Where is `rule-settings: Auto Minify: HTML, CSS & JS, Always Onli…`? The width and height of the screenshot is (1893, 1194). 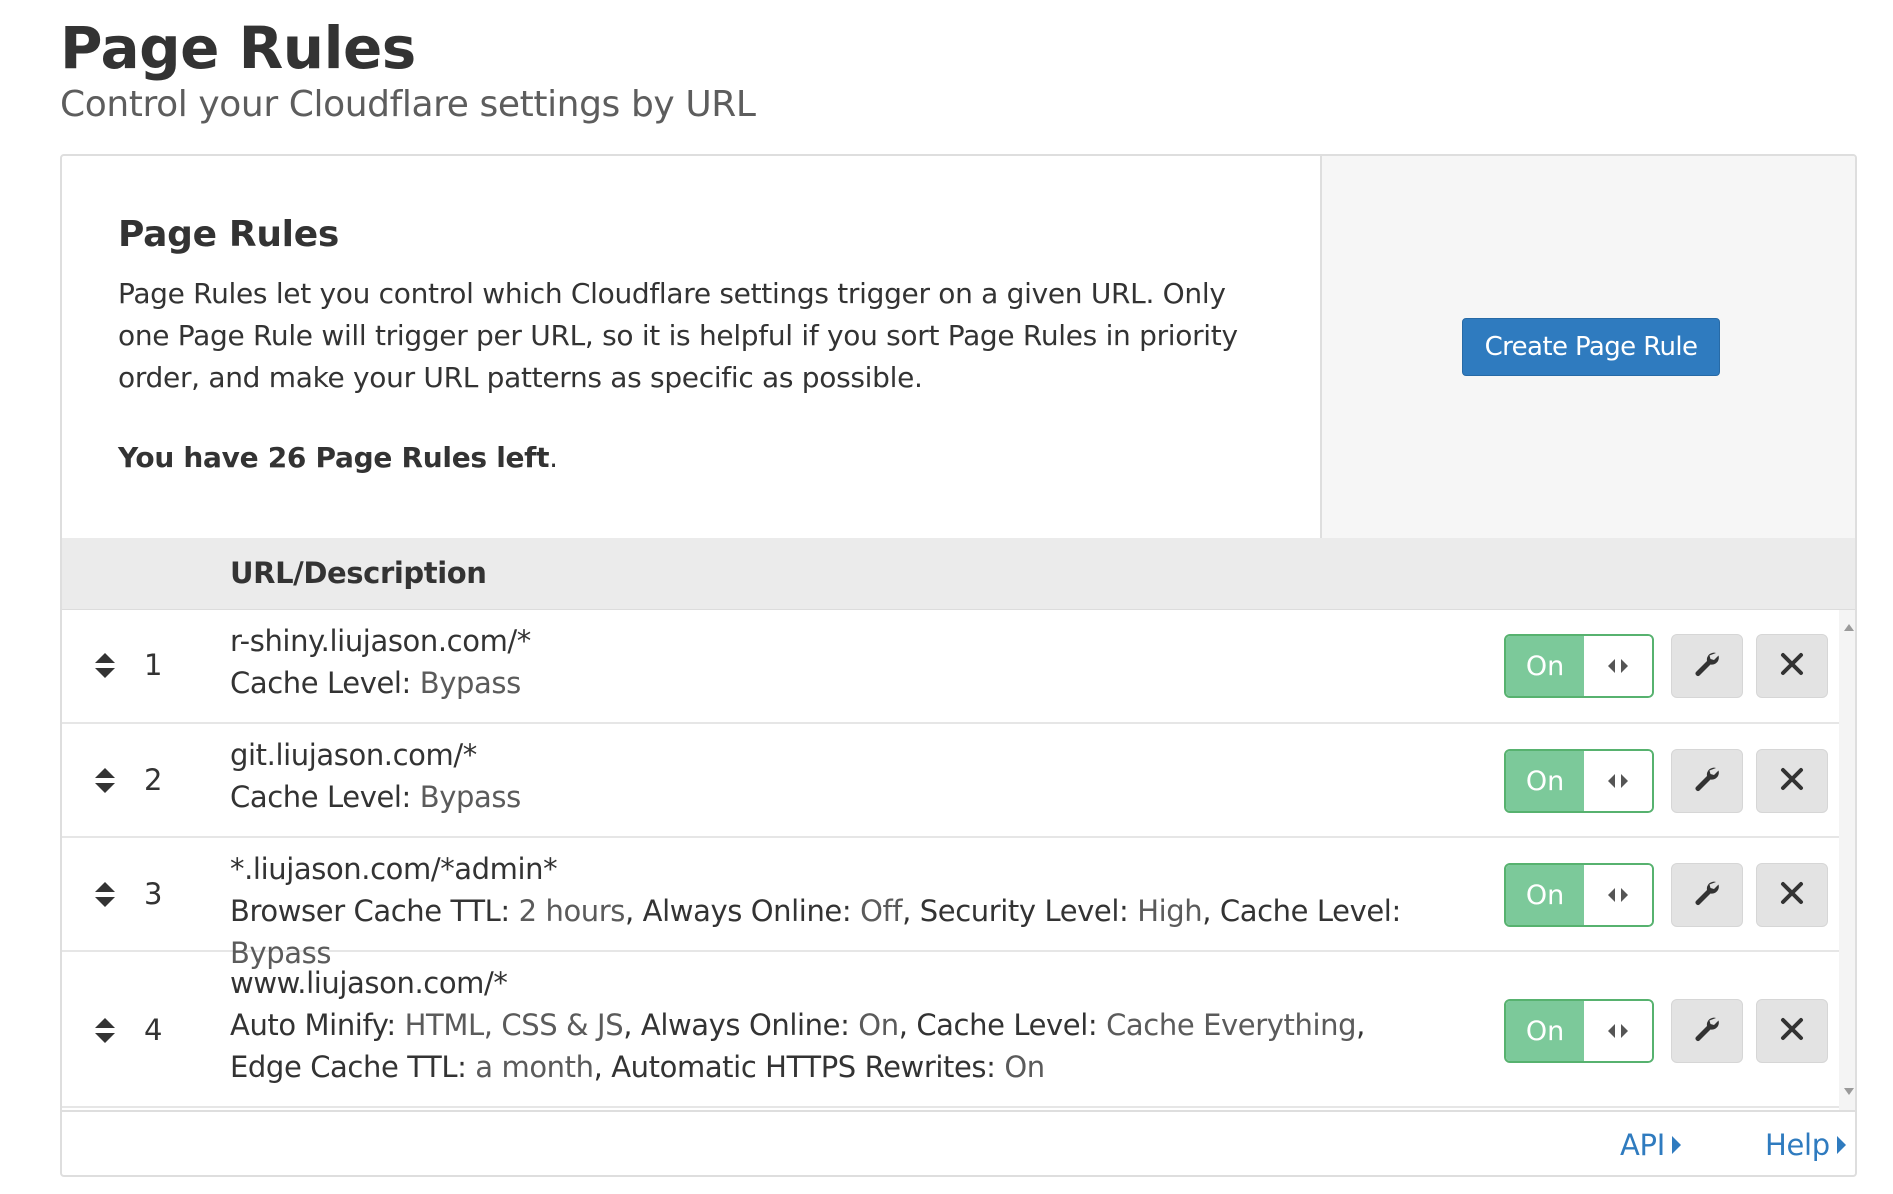 rule-settings: Auto Minify: HTML, CSS & JS, Always Onli… is located at coordinates (835, 1046).